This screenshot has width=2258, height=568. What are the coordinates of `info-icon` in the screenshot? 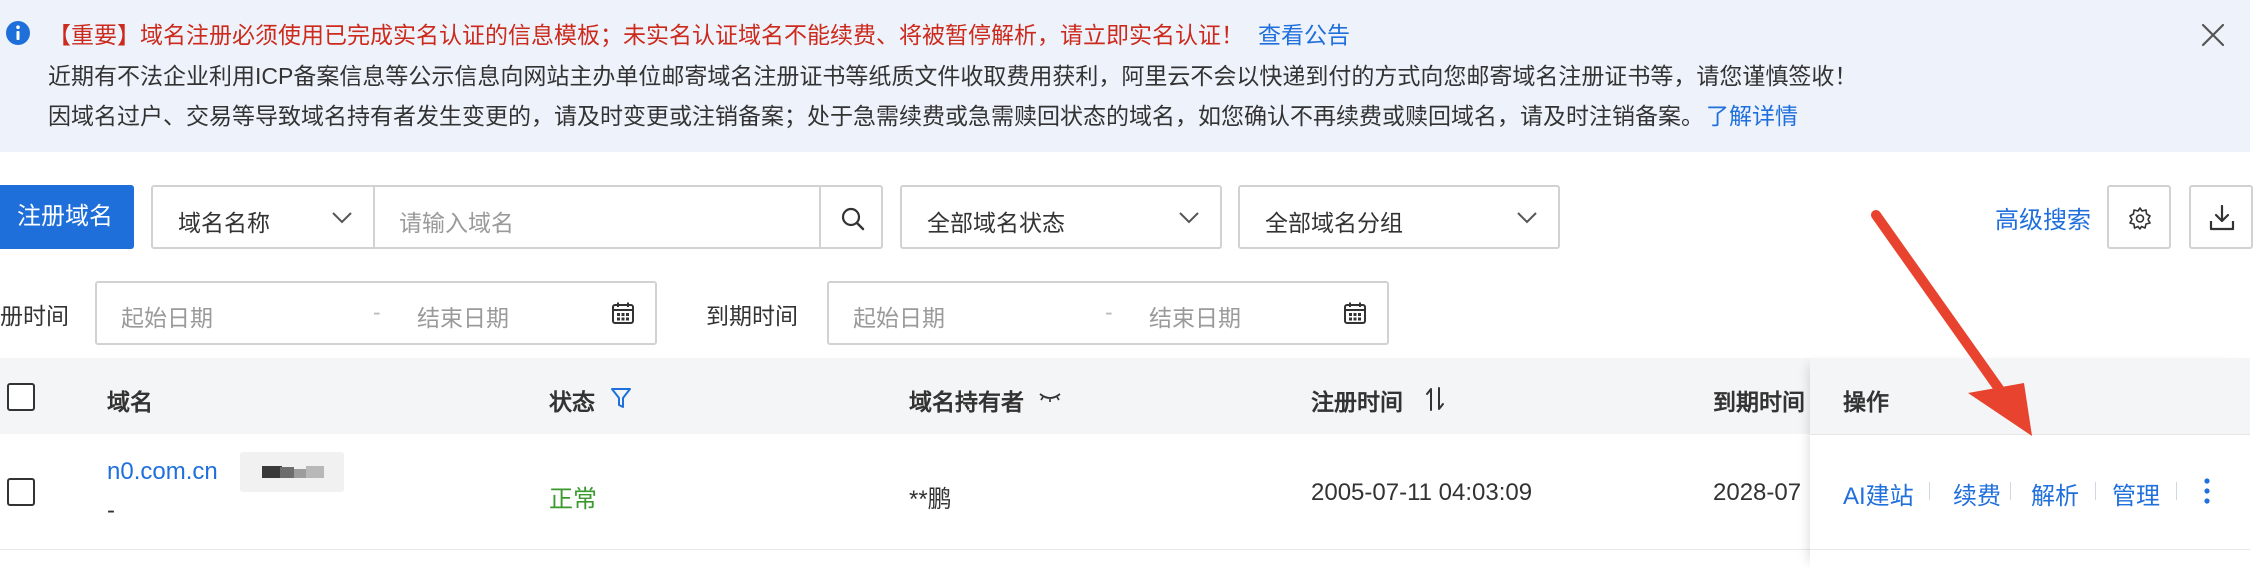 It's located at (18, 33).